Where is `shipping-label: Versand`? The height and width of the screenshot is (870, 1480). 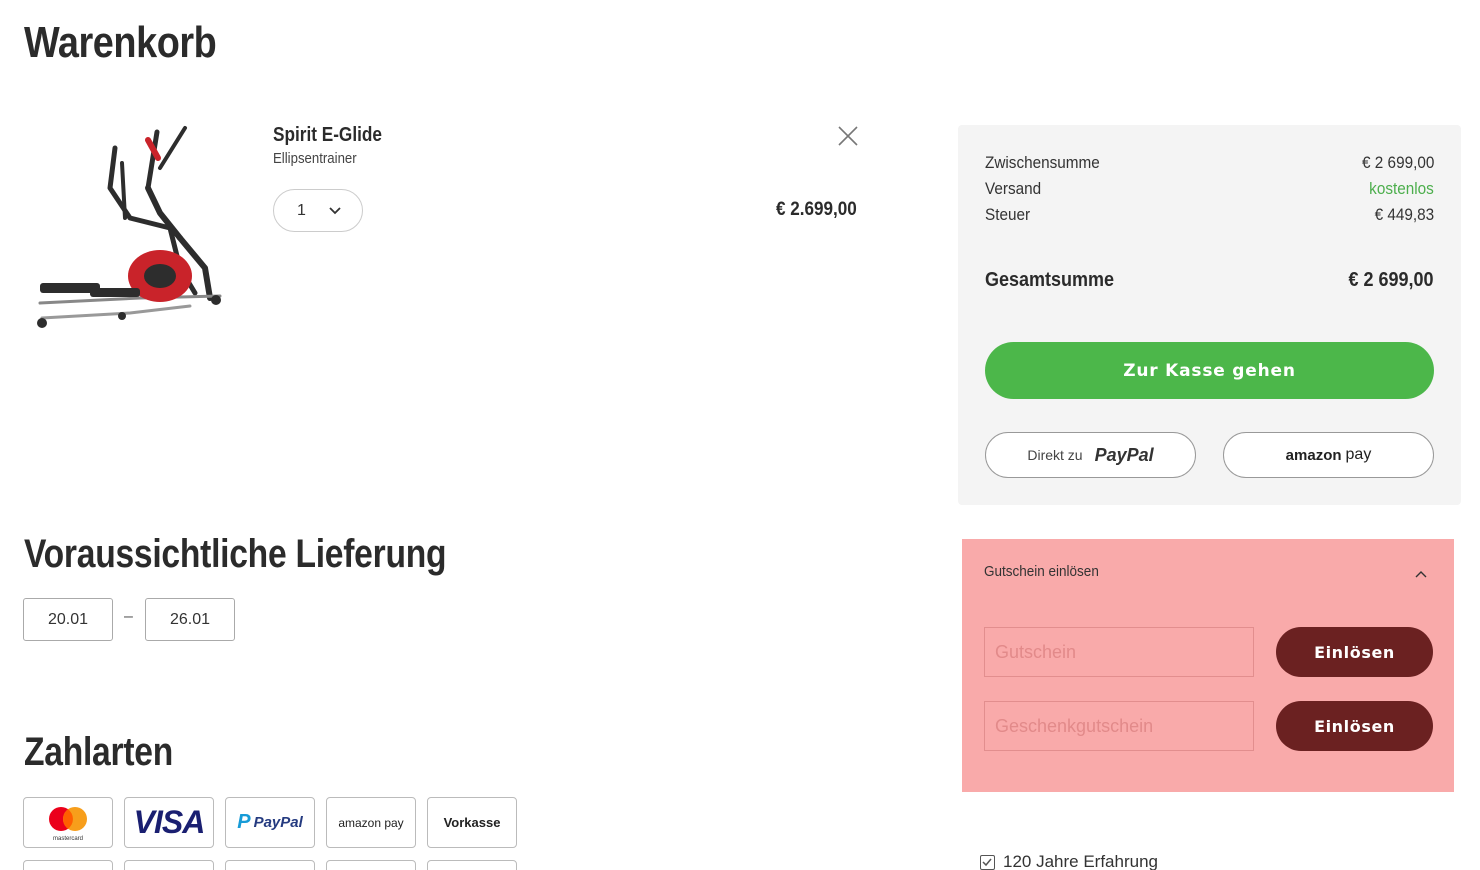
shipping-label: Versand is located at coordinates (1013, 188).